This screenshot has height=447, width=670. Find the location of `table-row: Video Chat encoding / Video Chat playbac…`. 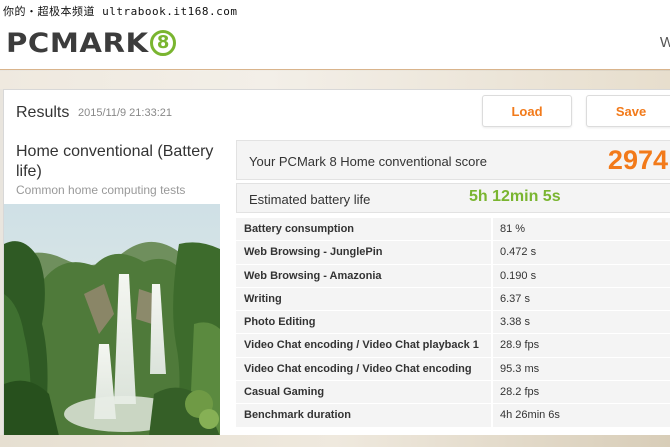

table-row: Video Chat encoding / Video Chat playbac… is located at coordinates (453, 346).